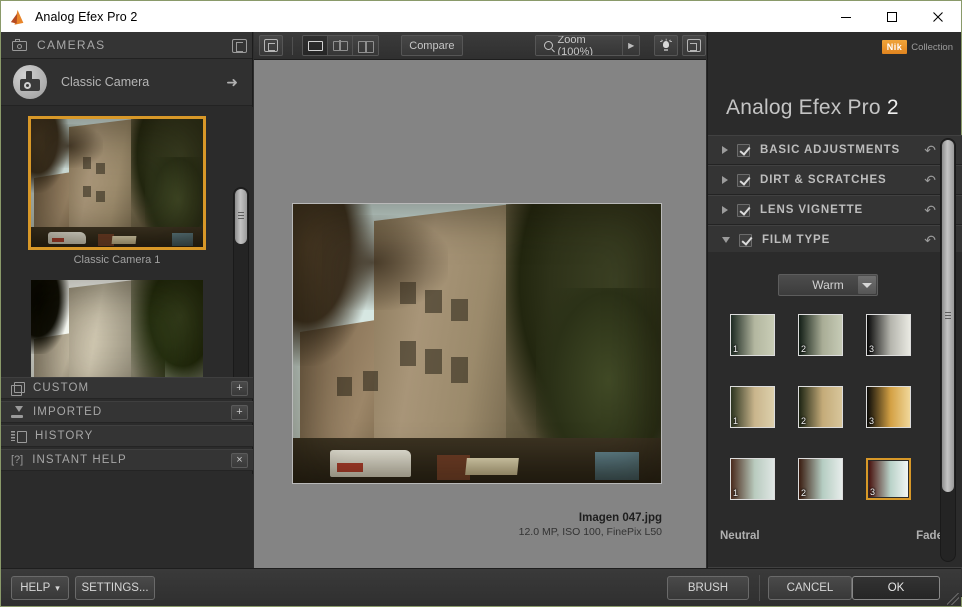 Image resolution: width=962 pixels, height=607 pixels. Describe the element at coordinates (17, 412) in the screenshot. I see `import-icon` at that location.